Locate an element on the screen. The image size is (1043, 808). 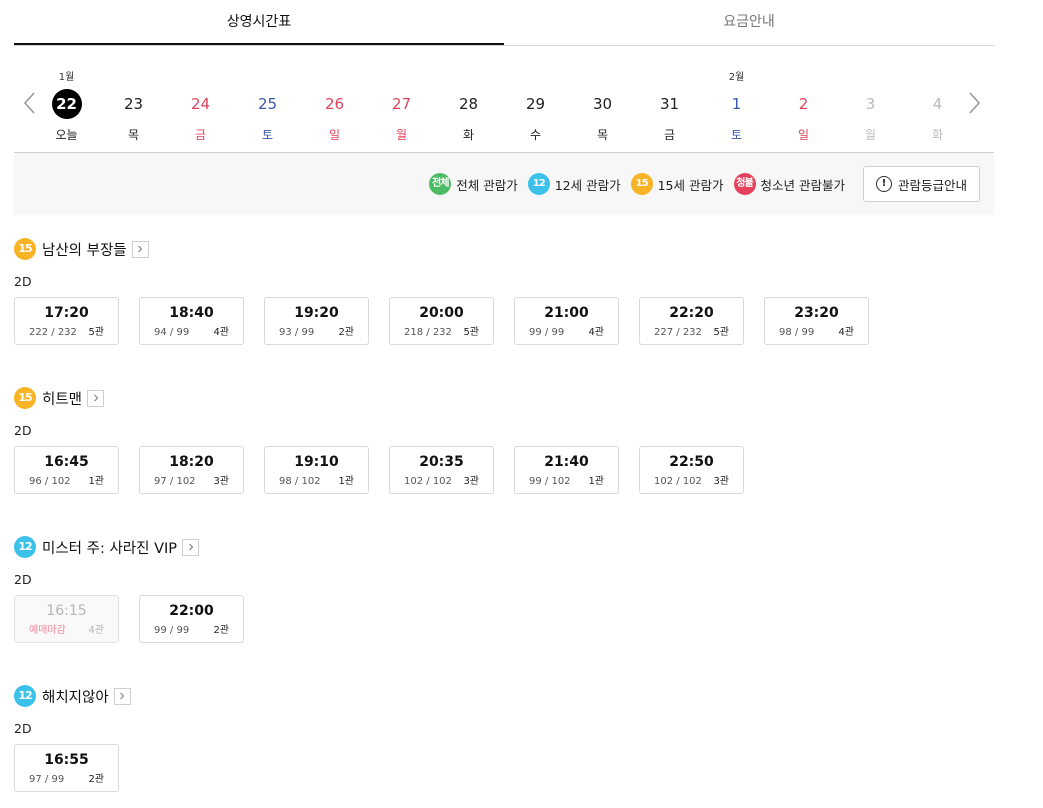
showtime-button: 18:20 97 / 102 3관 is located at coordinates (191, 470).